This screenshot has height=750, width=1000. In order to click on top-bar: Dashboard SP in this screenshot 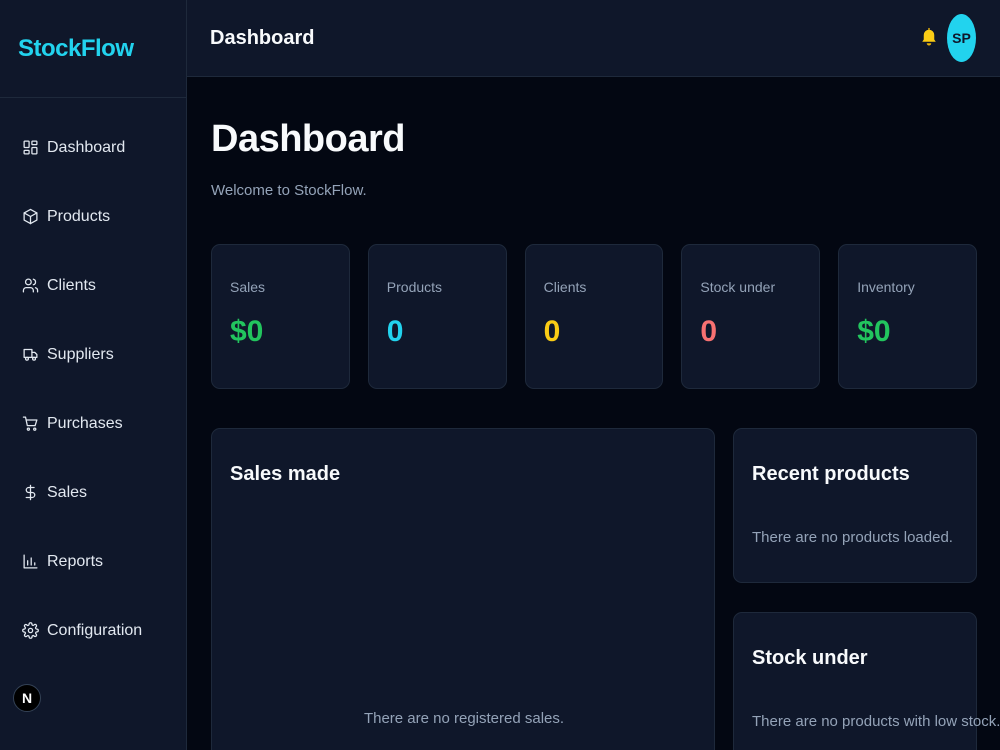, I will do `click(593, 38)`.